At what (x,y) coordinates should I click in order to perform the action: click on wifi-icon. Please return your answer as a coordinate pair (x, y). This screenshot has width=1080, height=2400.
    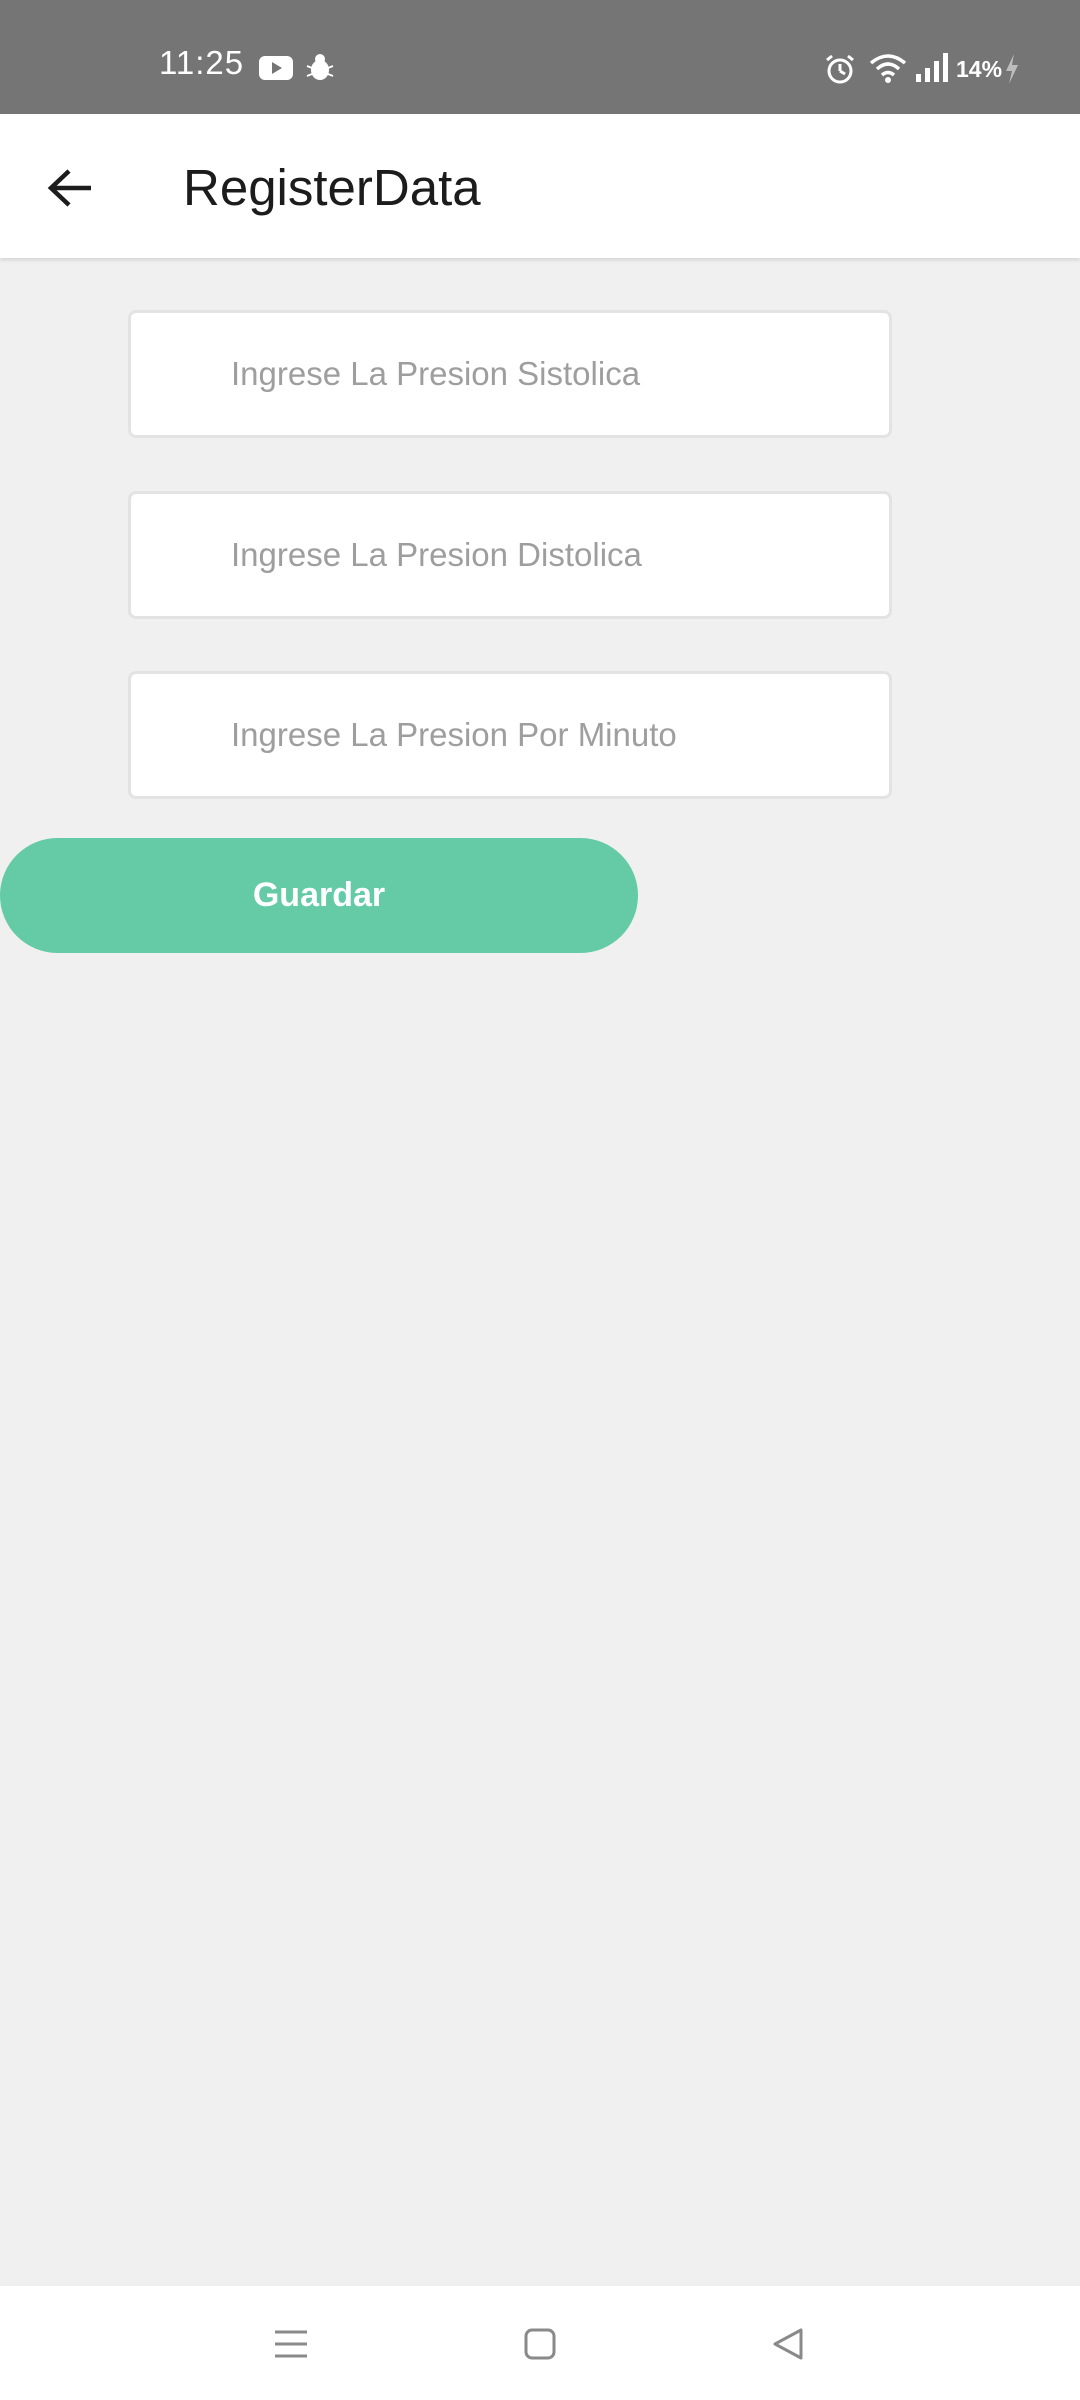
    Looking at the image, I should click on (888, 68).